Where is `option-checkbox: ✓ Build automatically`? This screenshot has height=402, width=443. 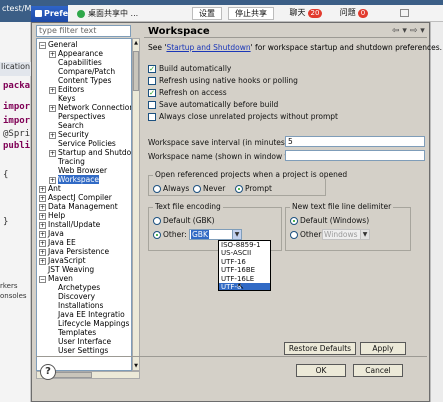 option-checkbox: ✓ Build automatically is located at coordinates (189, 68).